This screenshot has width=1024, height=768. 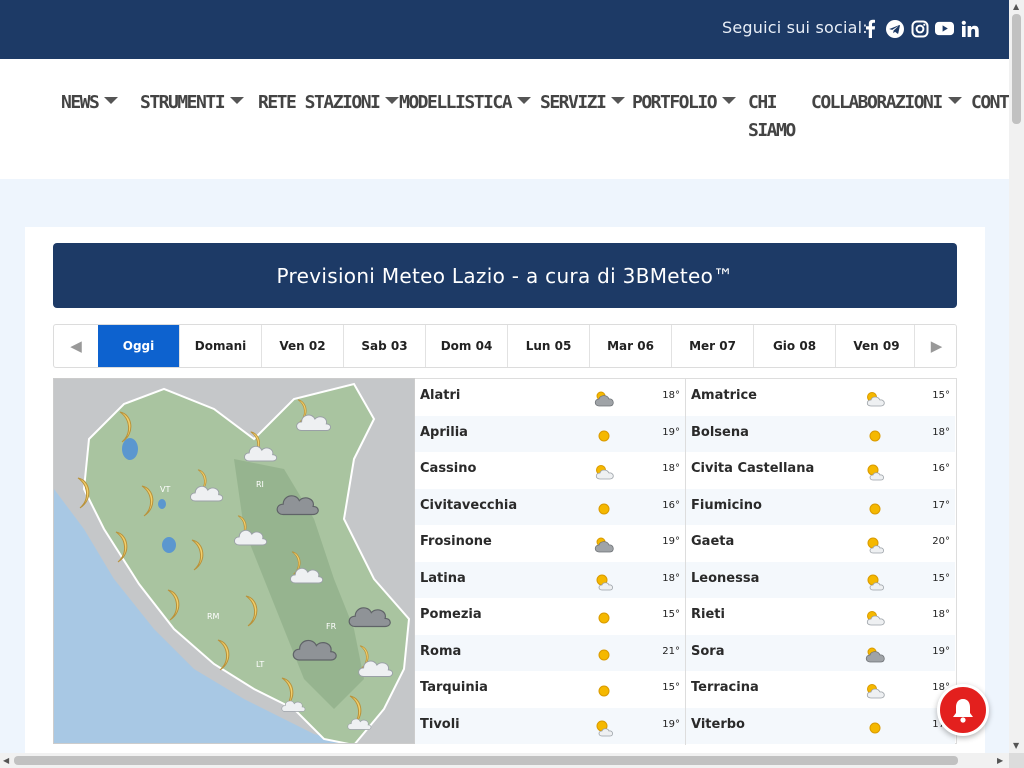 What do you see at coordinates (969, 28) in the screenshot?
I see `linkedin-icon` at bounding box center [969, 28].